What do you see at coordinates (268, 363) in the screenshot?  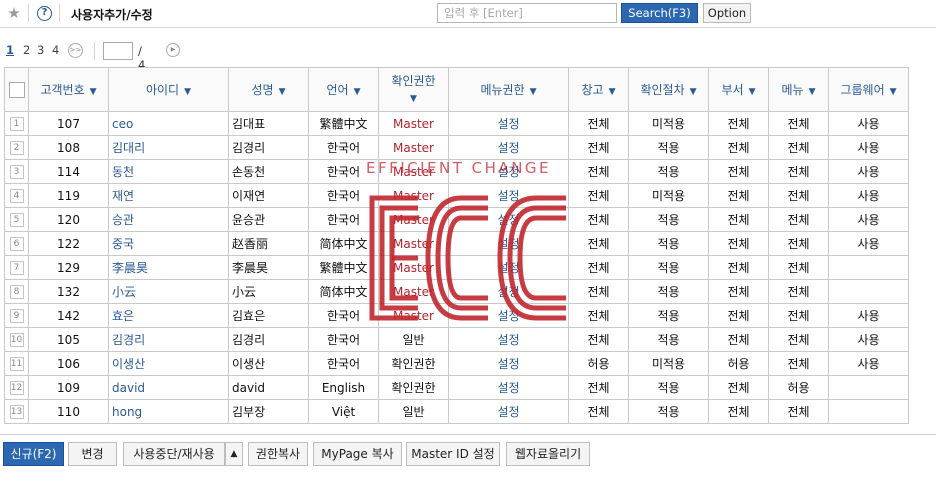 I see `user-name-cell: 이생산` at bounding box center [268, 363].